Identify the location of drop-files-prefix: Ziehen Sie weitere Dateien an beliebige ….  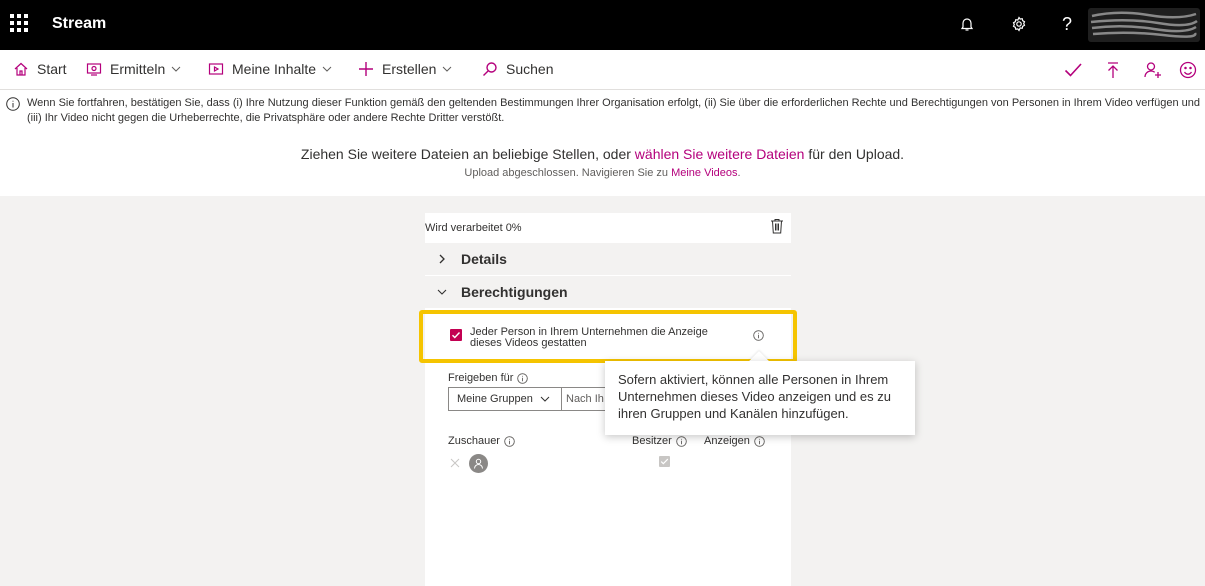
(467, 154).